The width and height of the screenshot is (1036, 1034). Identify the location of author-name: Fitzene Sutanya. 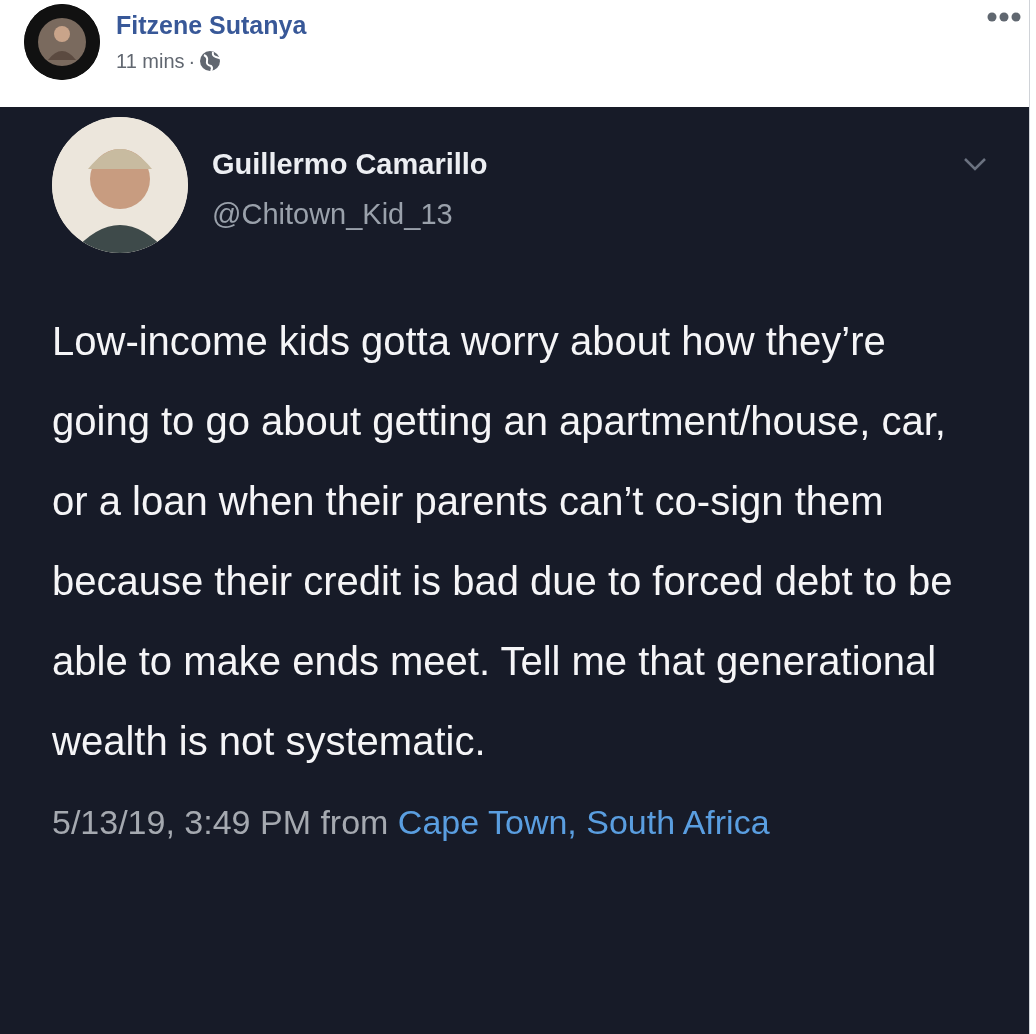
(211, 26).